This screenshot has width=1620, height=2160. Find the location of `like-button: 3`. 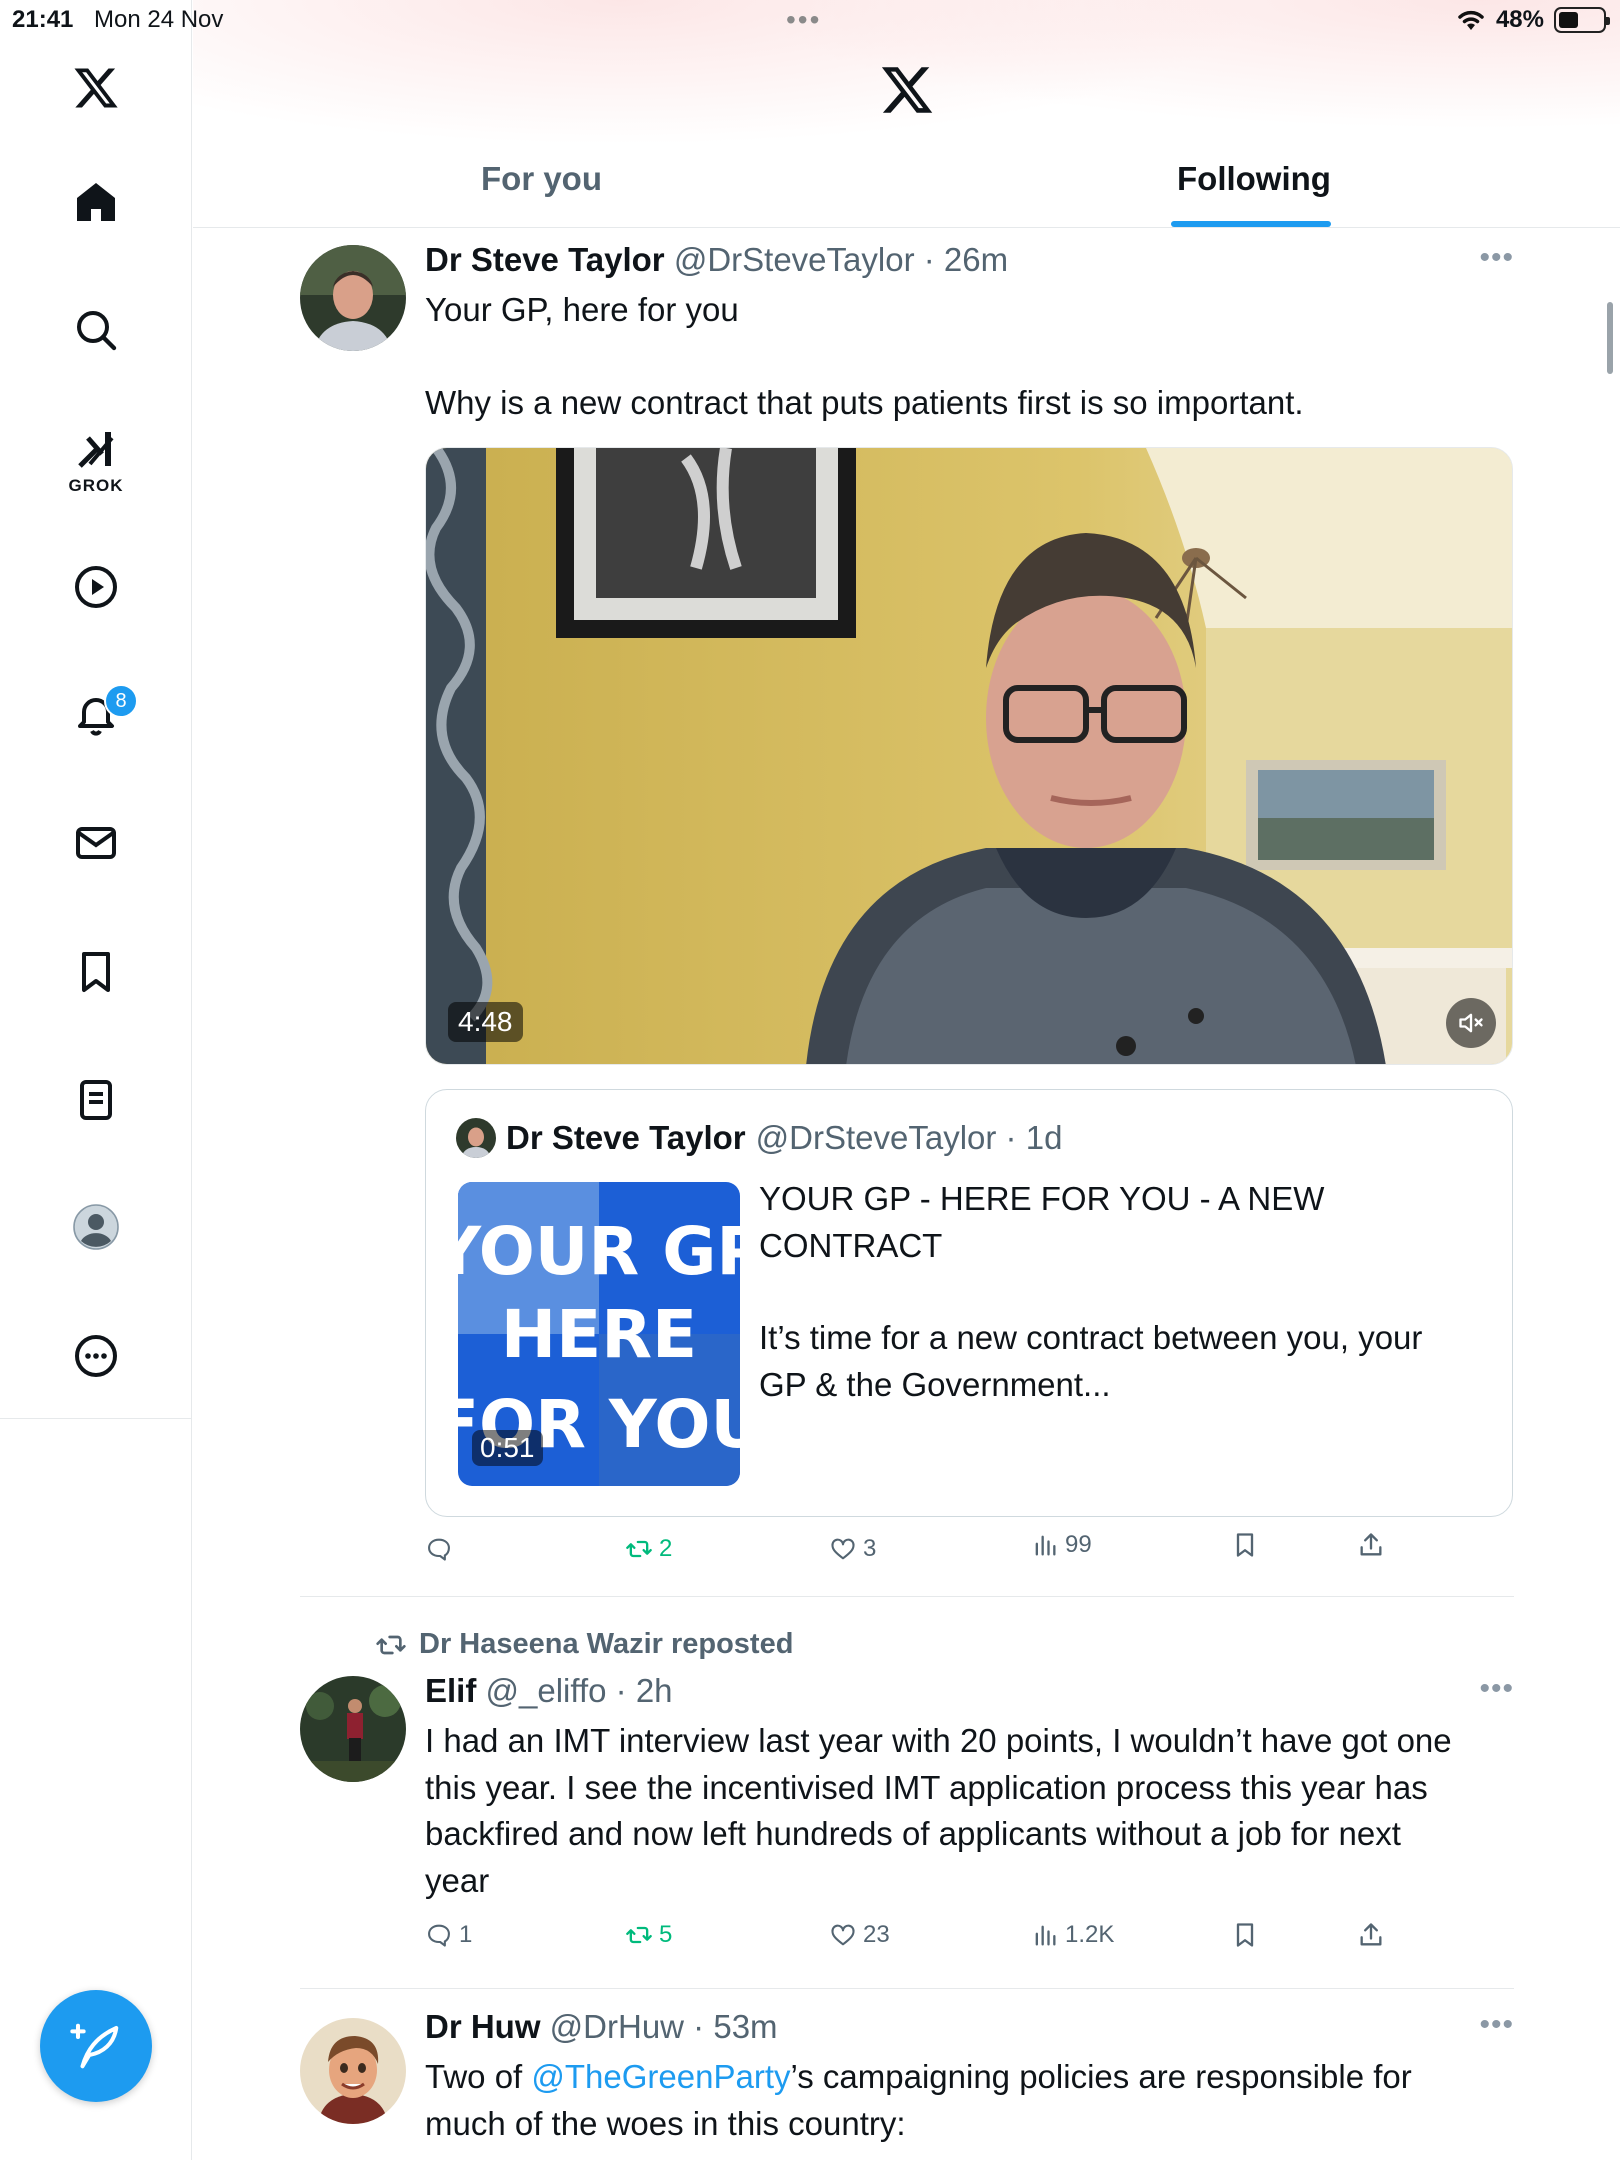

like-button: 3 is located at coordinates (852, 1549).